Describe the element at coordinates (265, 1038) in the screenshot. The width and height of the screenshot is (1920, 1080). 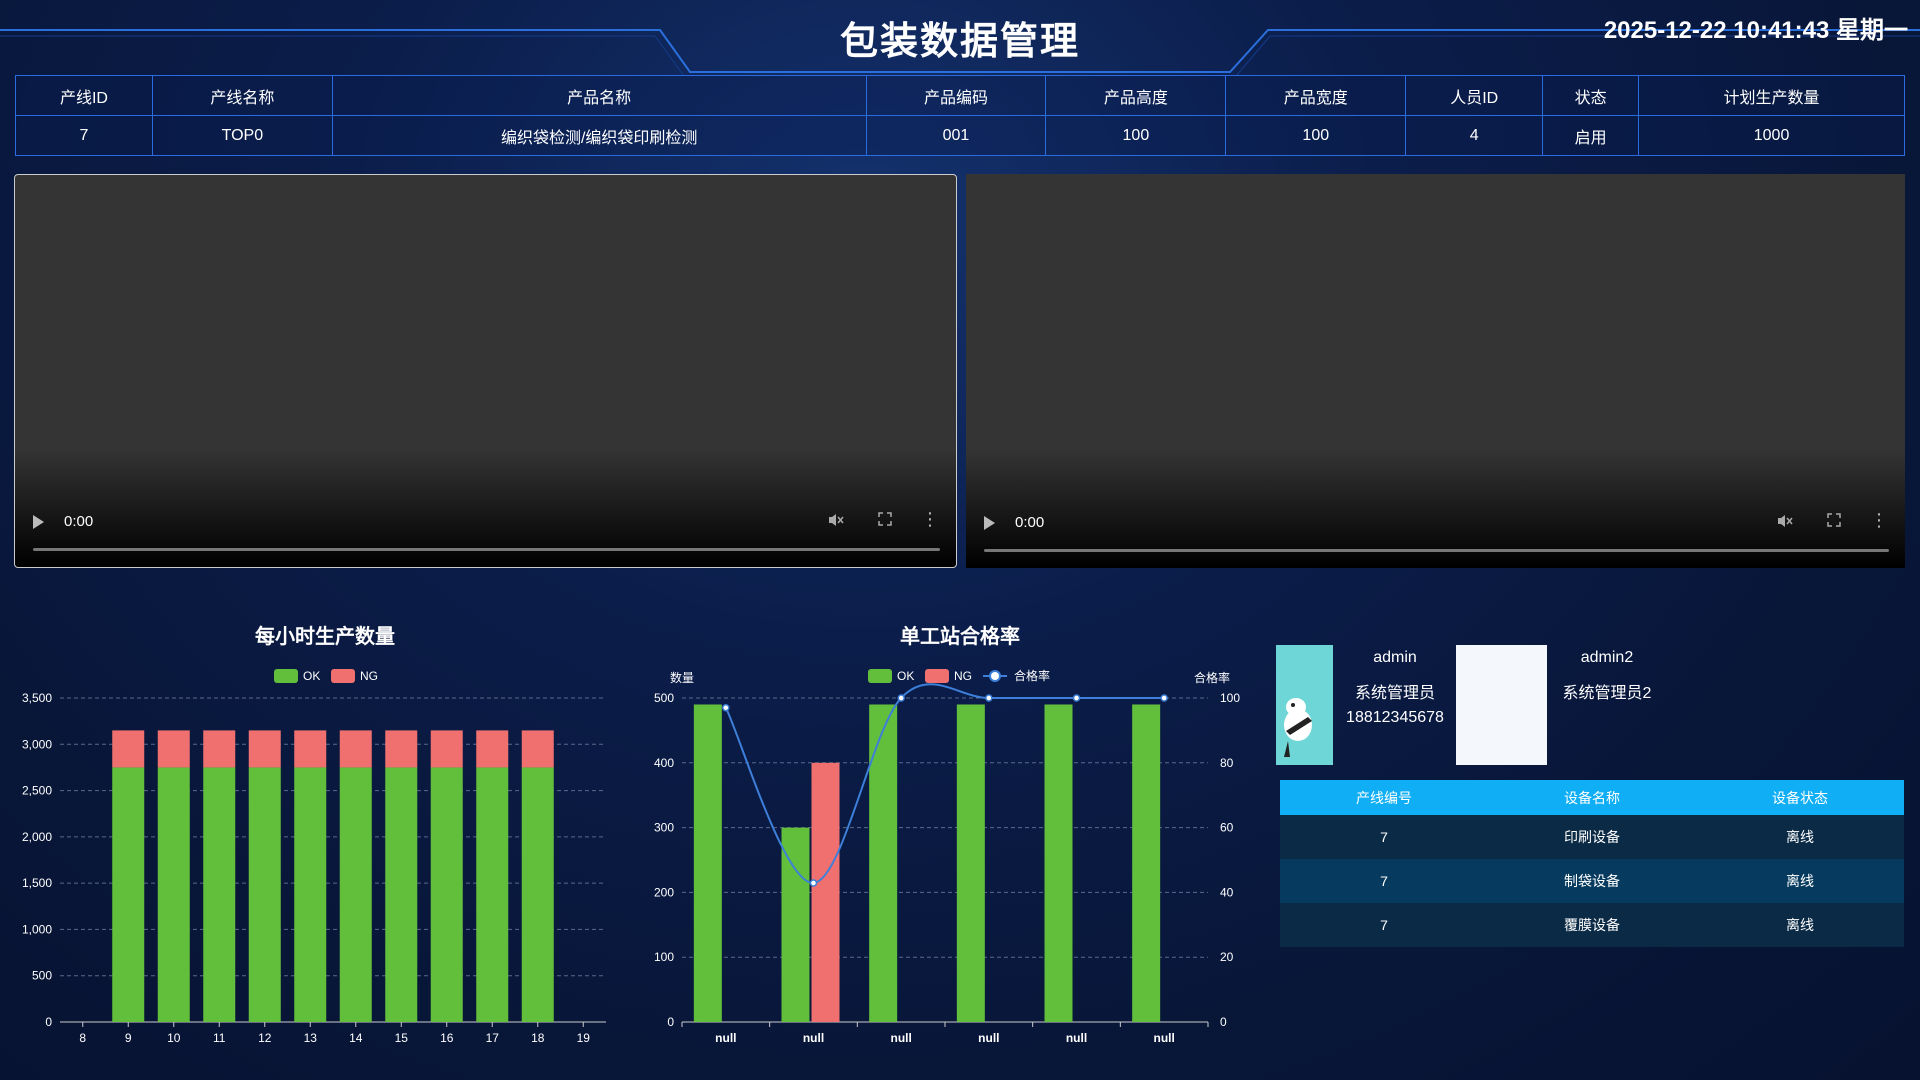
I see `x-tick-label: 12` at that location.